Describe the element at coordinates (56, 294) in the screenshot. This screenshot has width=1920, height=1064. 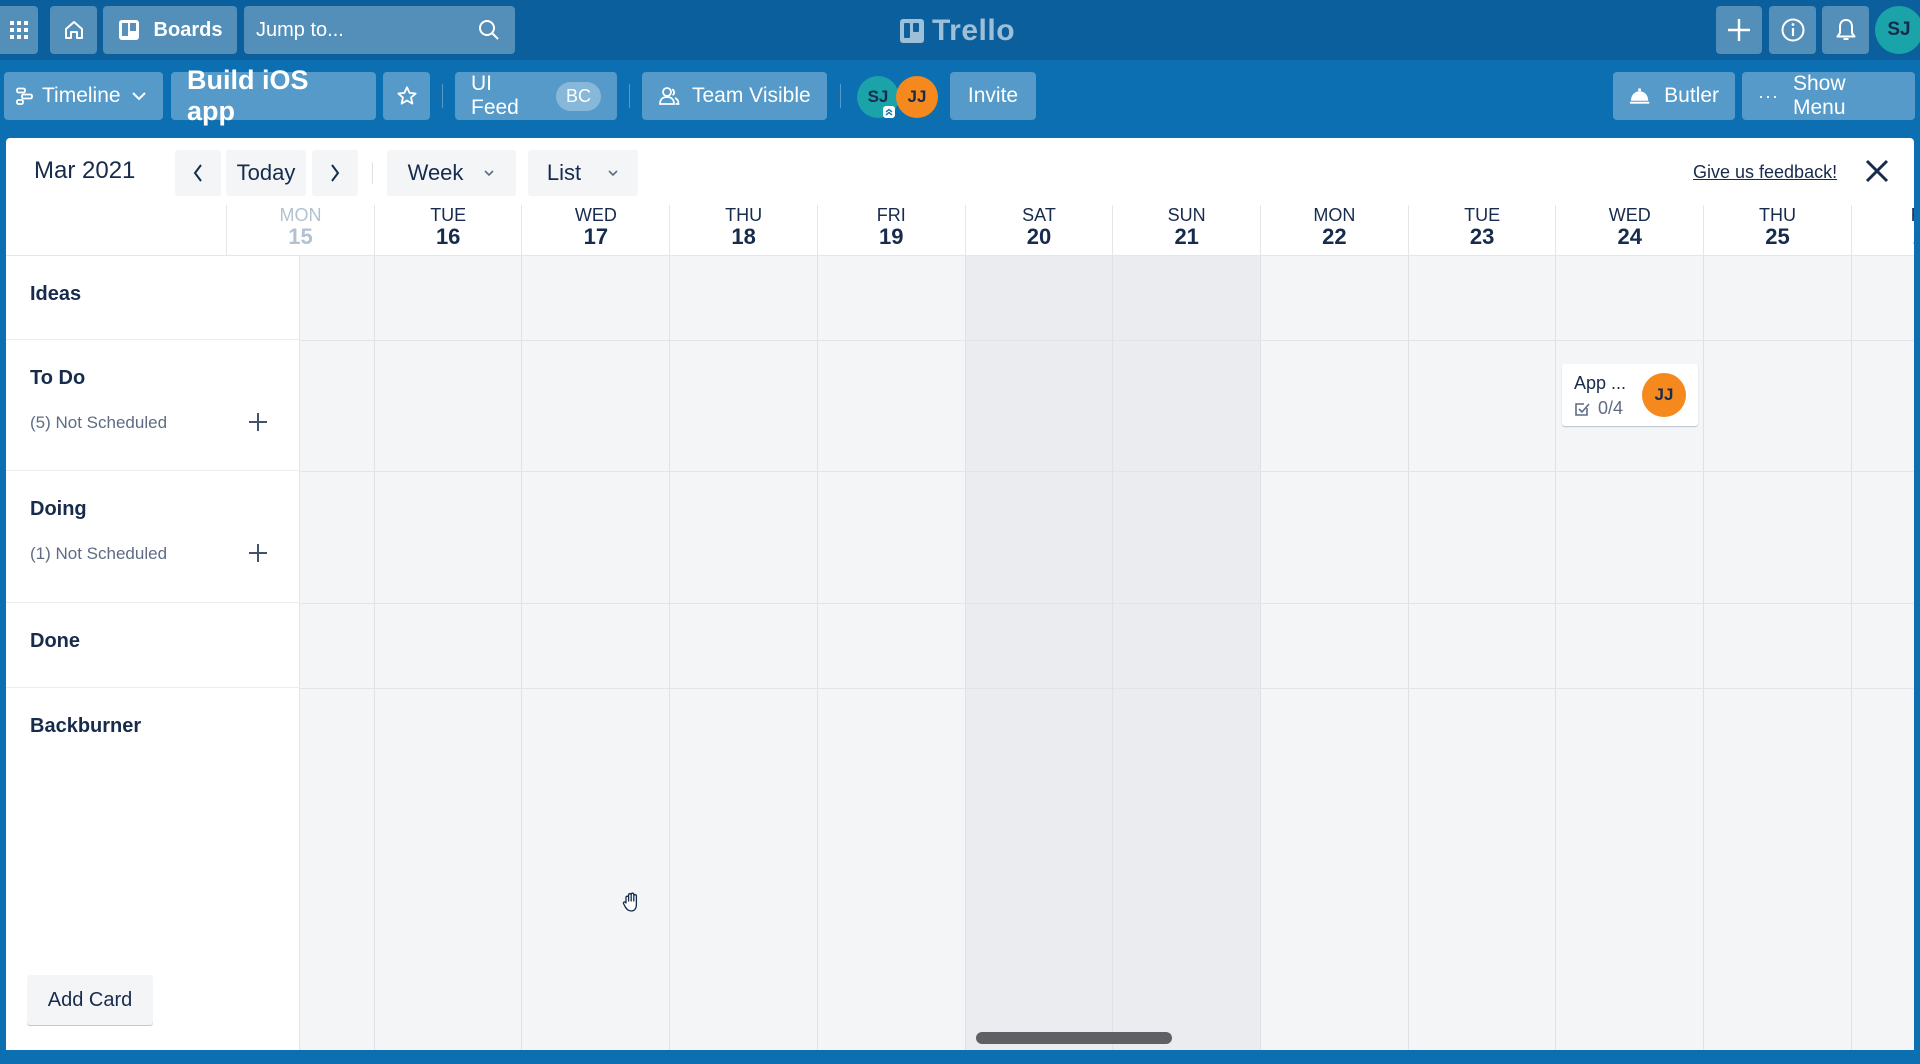
I see `list-name: Ideas` at that location.